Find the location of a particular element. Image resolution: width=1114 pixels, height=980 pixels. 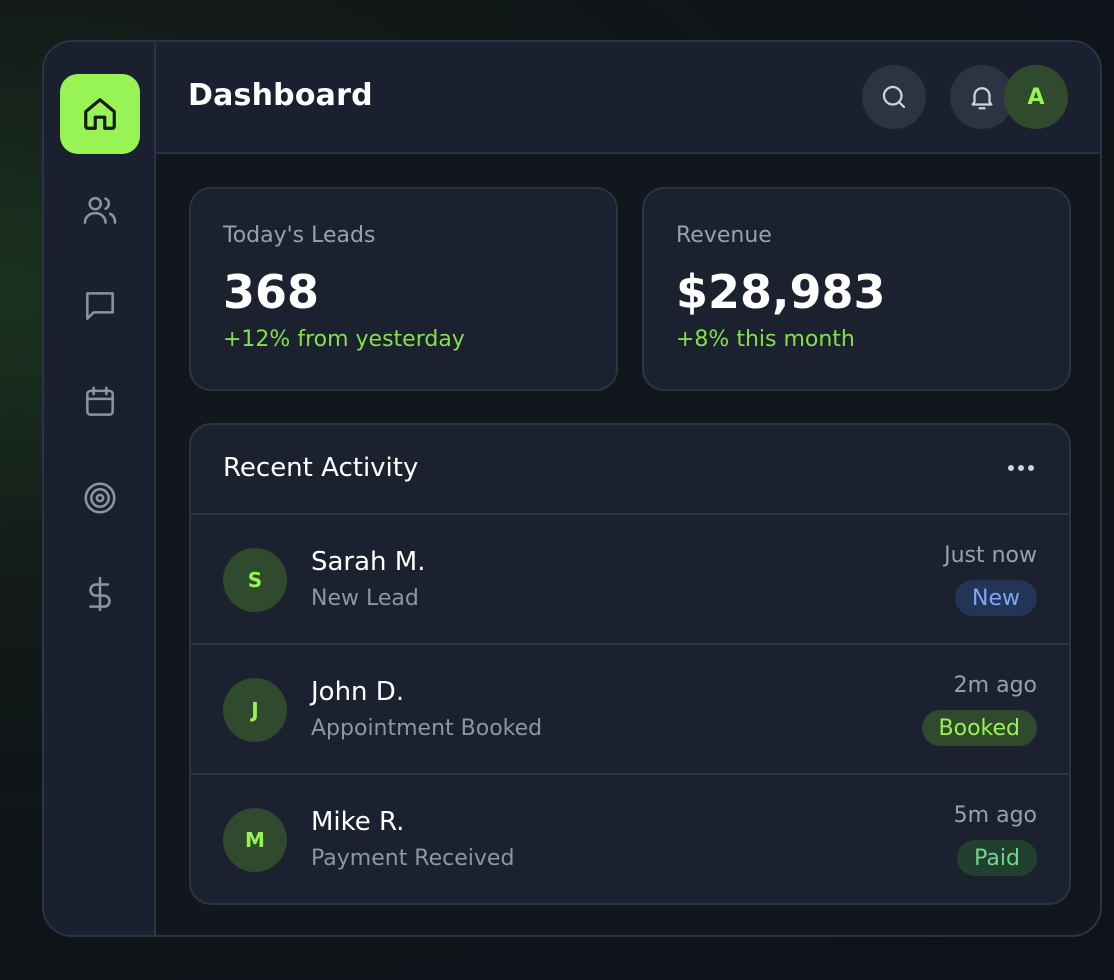

revenue-delta: +8% this month is located at coordinates (765, 339).